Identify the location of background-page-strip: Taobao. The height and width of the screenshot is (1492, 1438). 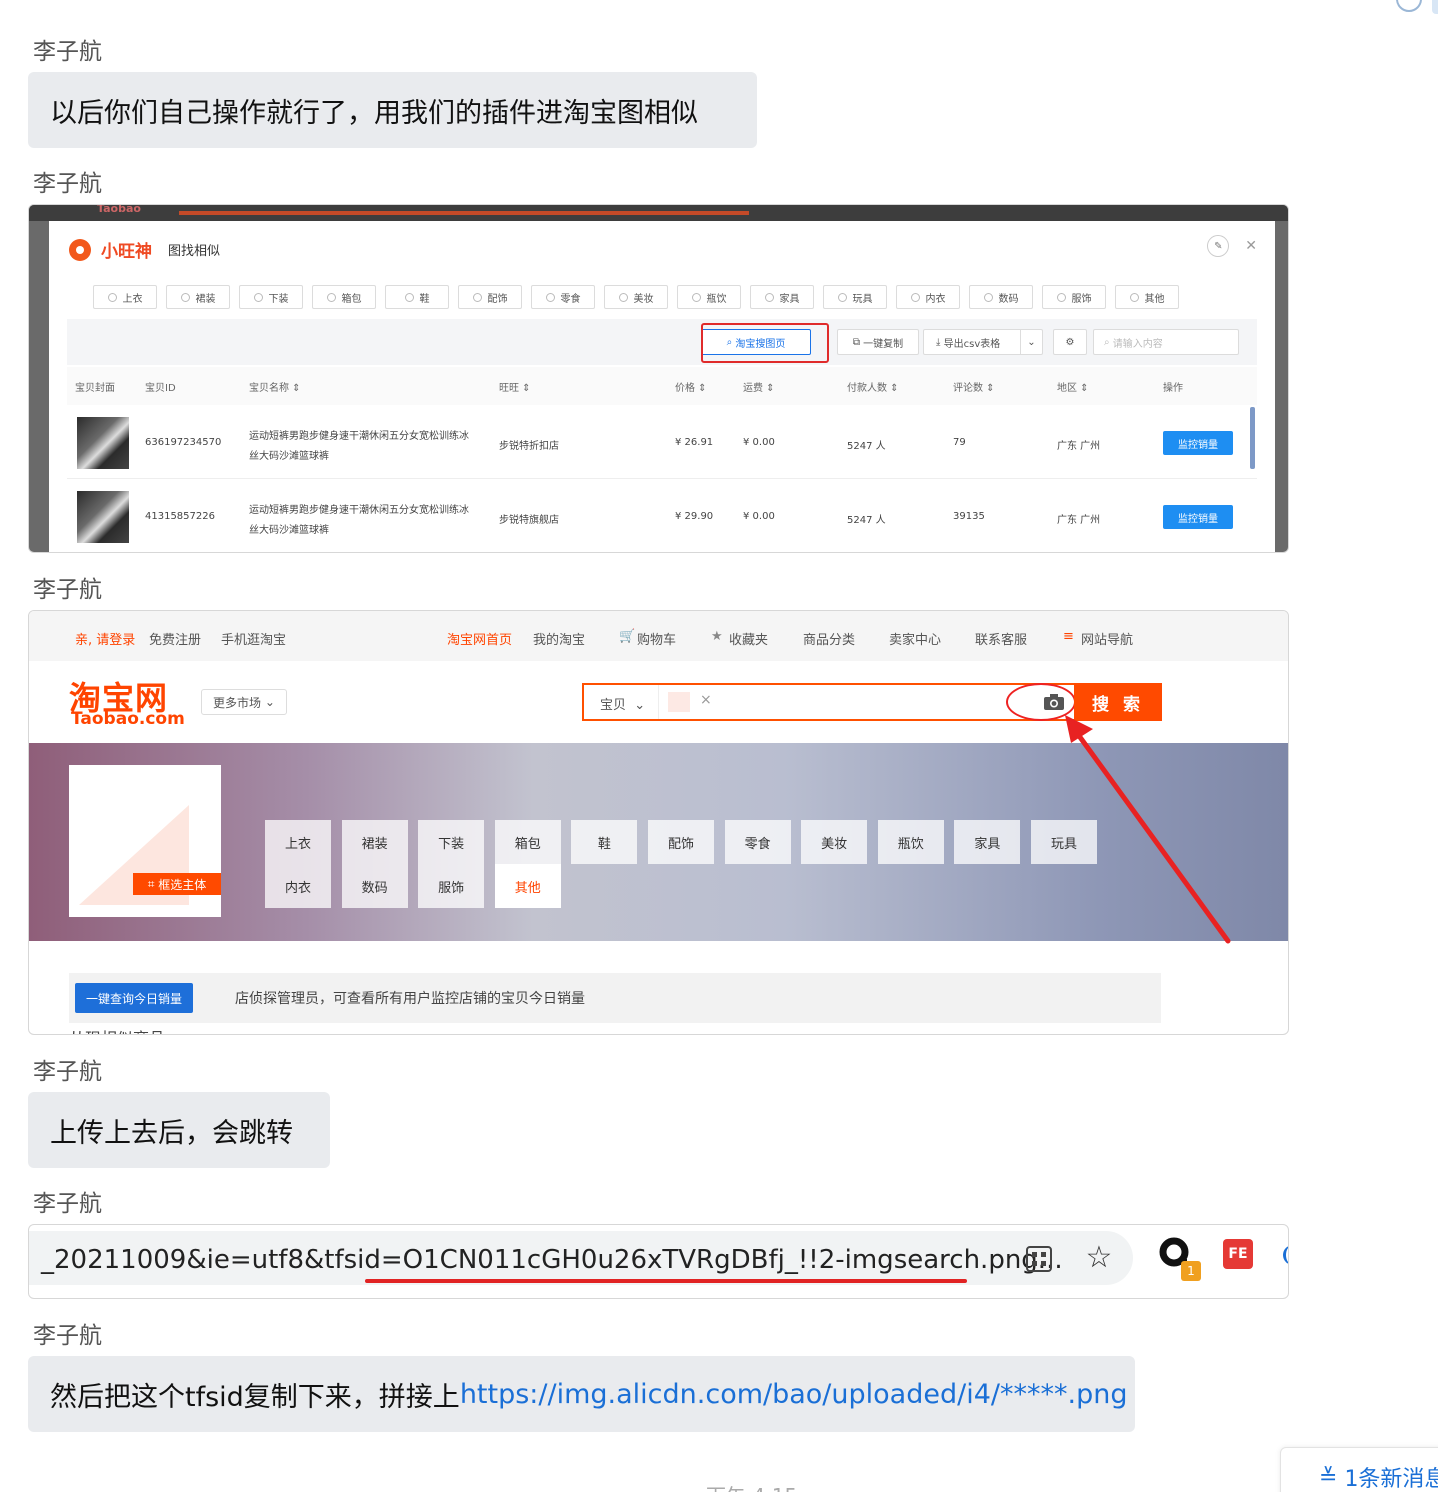
(658, 213).